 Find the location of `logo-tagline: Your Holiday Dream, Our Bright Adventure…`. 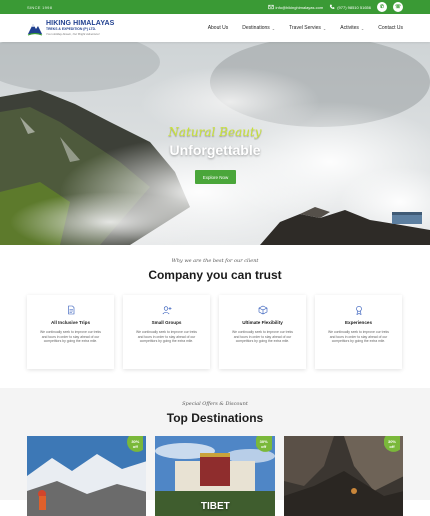

logo-tagline: Your Holiday Dream, Our Bright Adventure… is located at coordinates (73, 33).